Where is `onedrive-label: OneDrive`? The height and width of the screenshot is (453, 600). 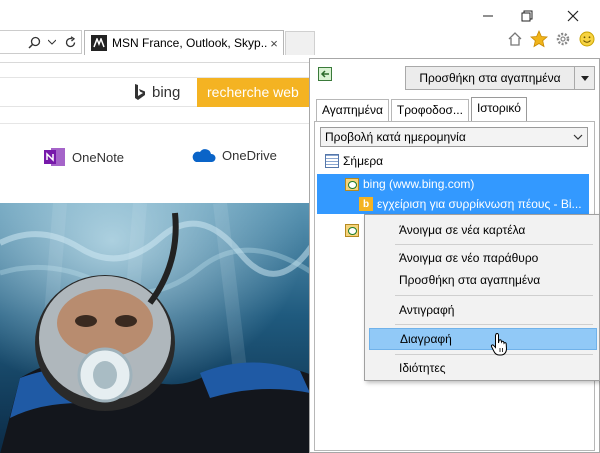
onedrive-label: OneDrive is located at coordinates (249, 155).